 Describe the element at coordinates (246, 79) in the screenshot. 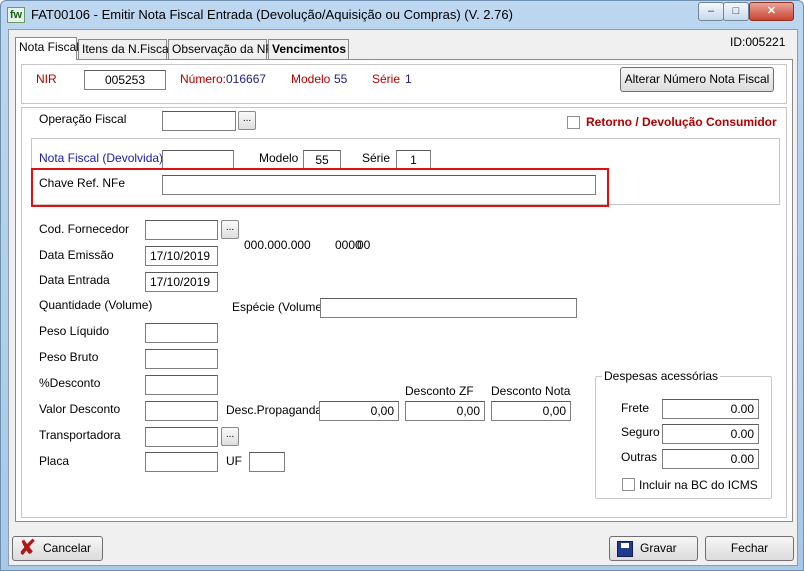

I see `numero-value: 016667` at that location.